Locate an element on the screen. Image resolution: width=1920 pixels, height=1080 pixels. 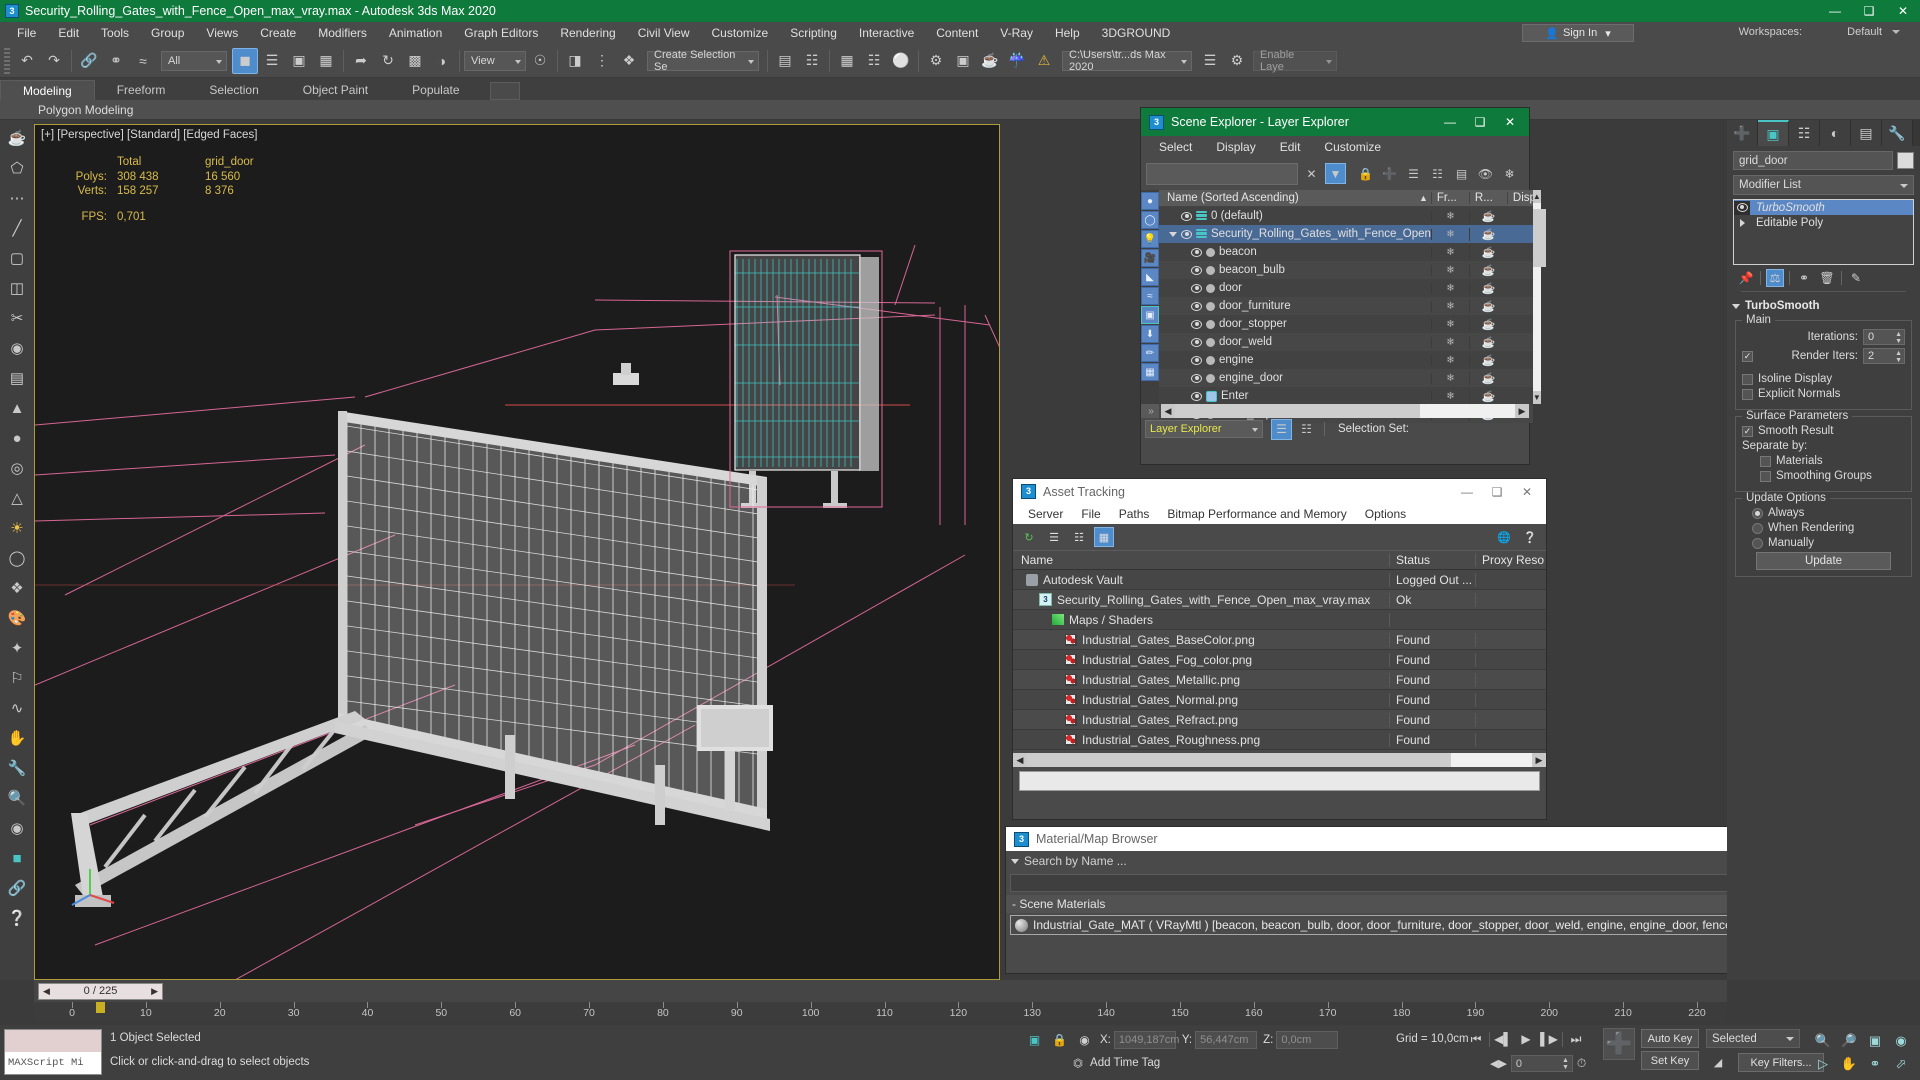
project-folder-combo: C:\Users\tr...ds Max 2020 is located at coordinates (1127, 61).